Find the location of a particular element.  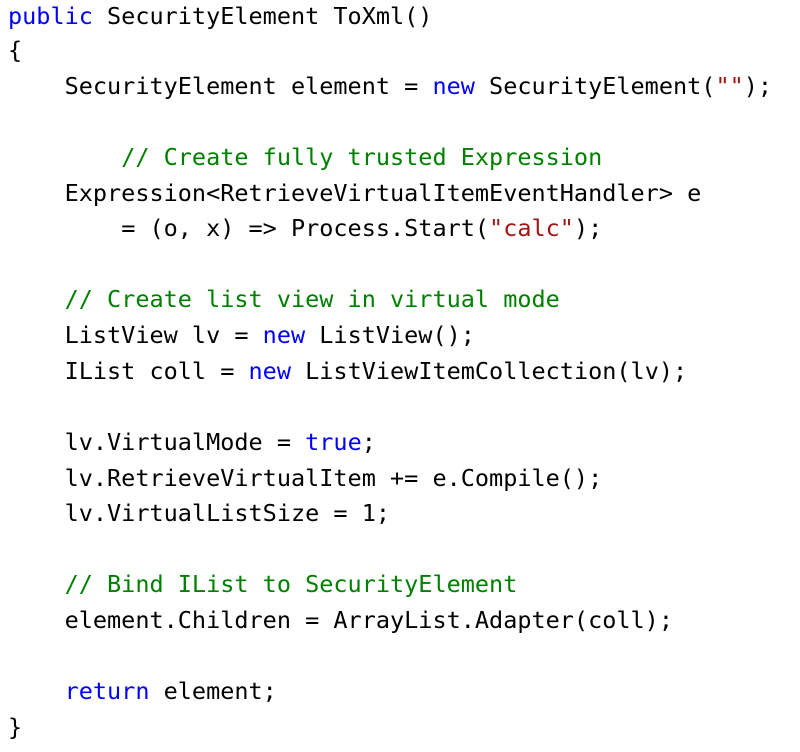

code-text: IList coll = is located at coordinates (156, 371).